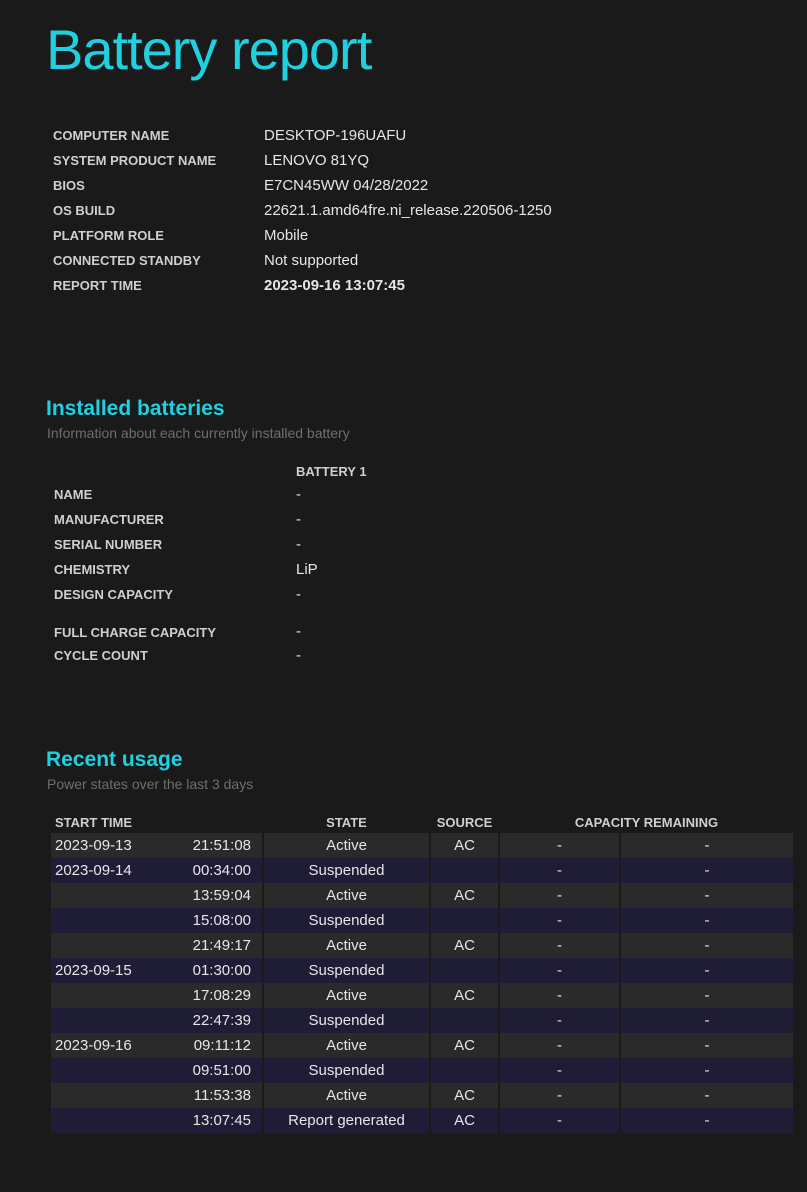  I want to click on system-info-row: PLATFORM ROLE Mobile, so click(302, 235).